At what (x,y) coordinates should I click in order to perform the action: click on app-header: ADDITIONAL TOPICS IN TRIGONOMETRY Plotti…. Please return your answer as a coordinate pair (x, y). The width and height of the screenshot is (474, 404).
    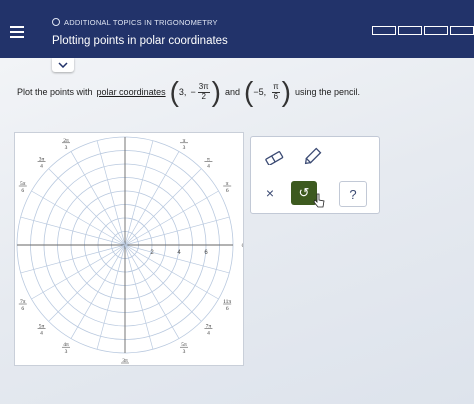
    Looking at the image, I should click on (237, 29).